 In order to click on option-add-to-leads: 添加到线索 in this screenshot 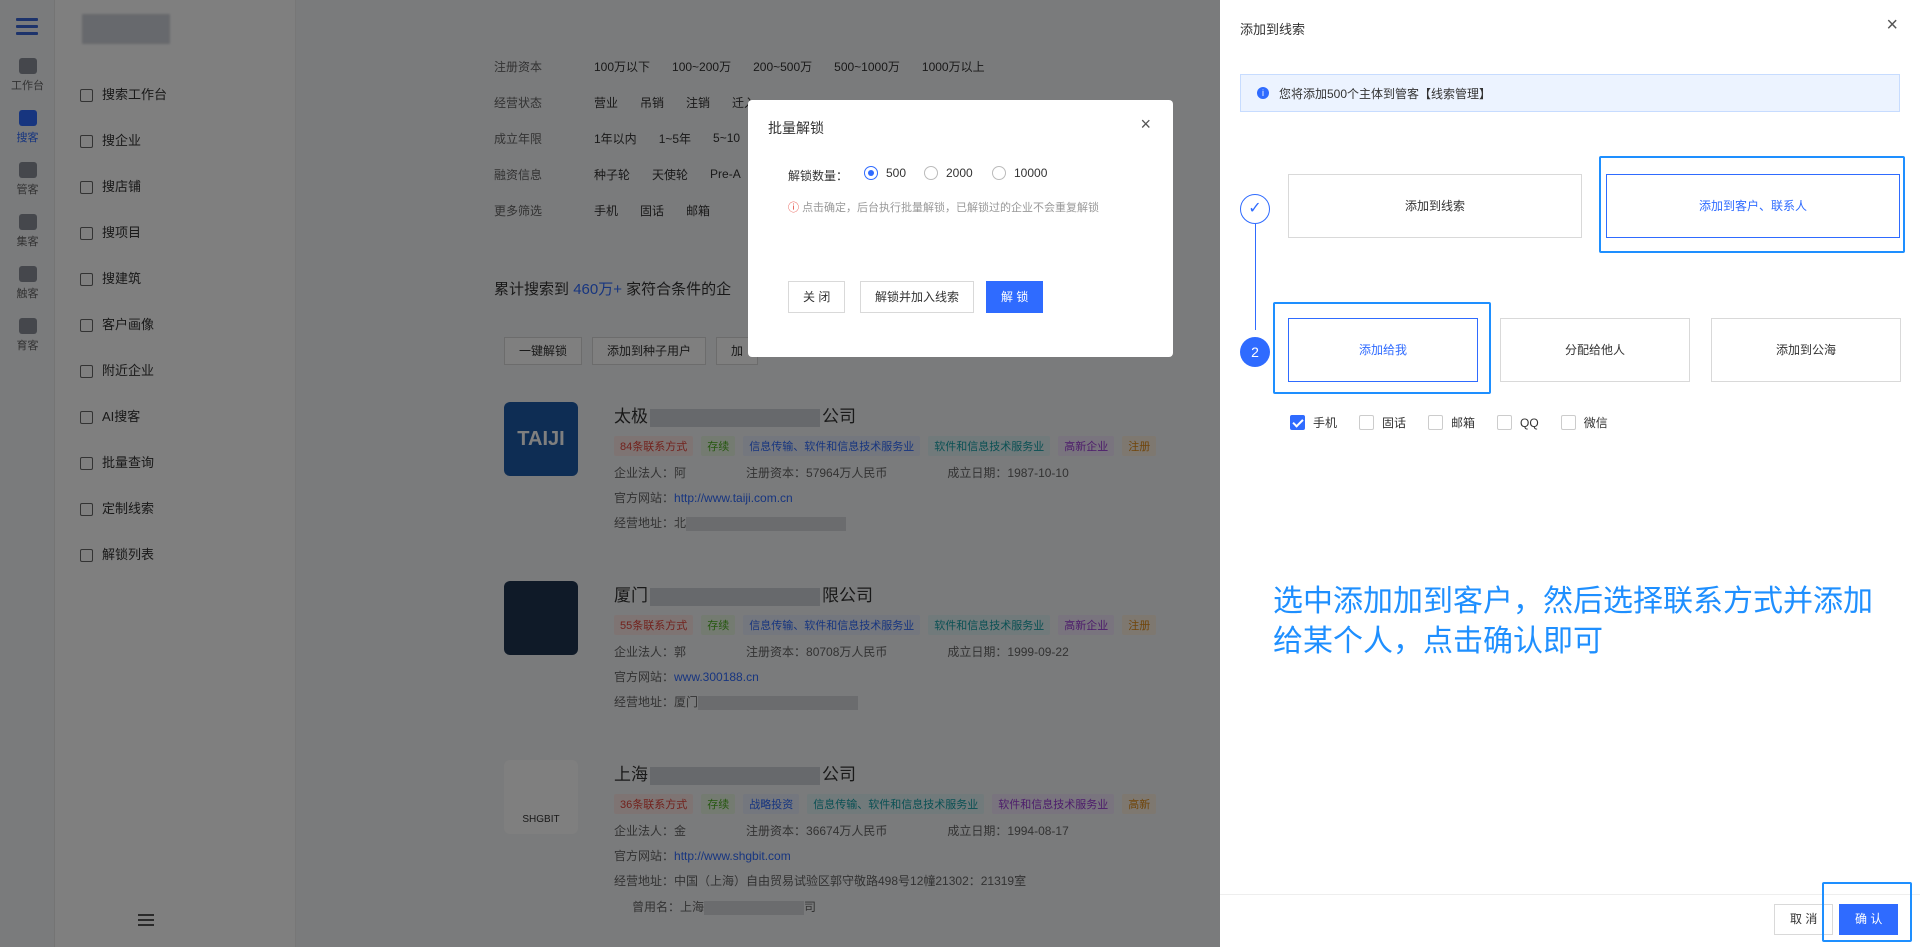, I will do `click(1435, 206)`.